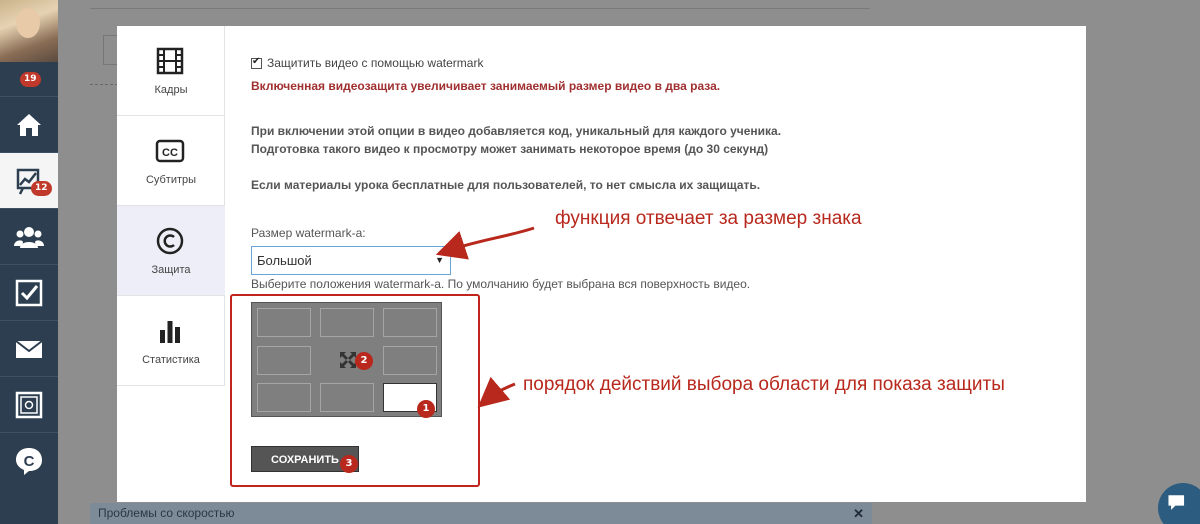 This screenshot has height=524, width=1200. I want to click on nav-messages, so click(29, 348).